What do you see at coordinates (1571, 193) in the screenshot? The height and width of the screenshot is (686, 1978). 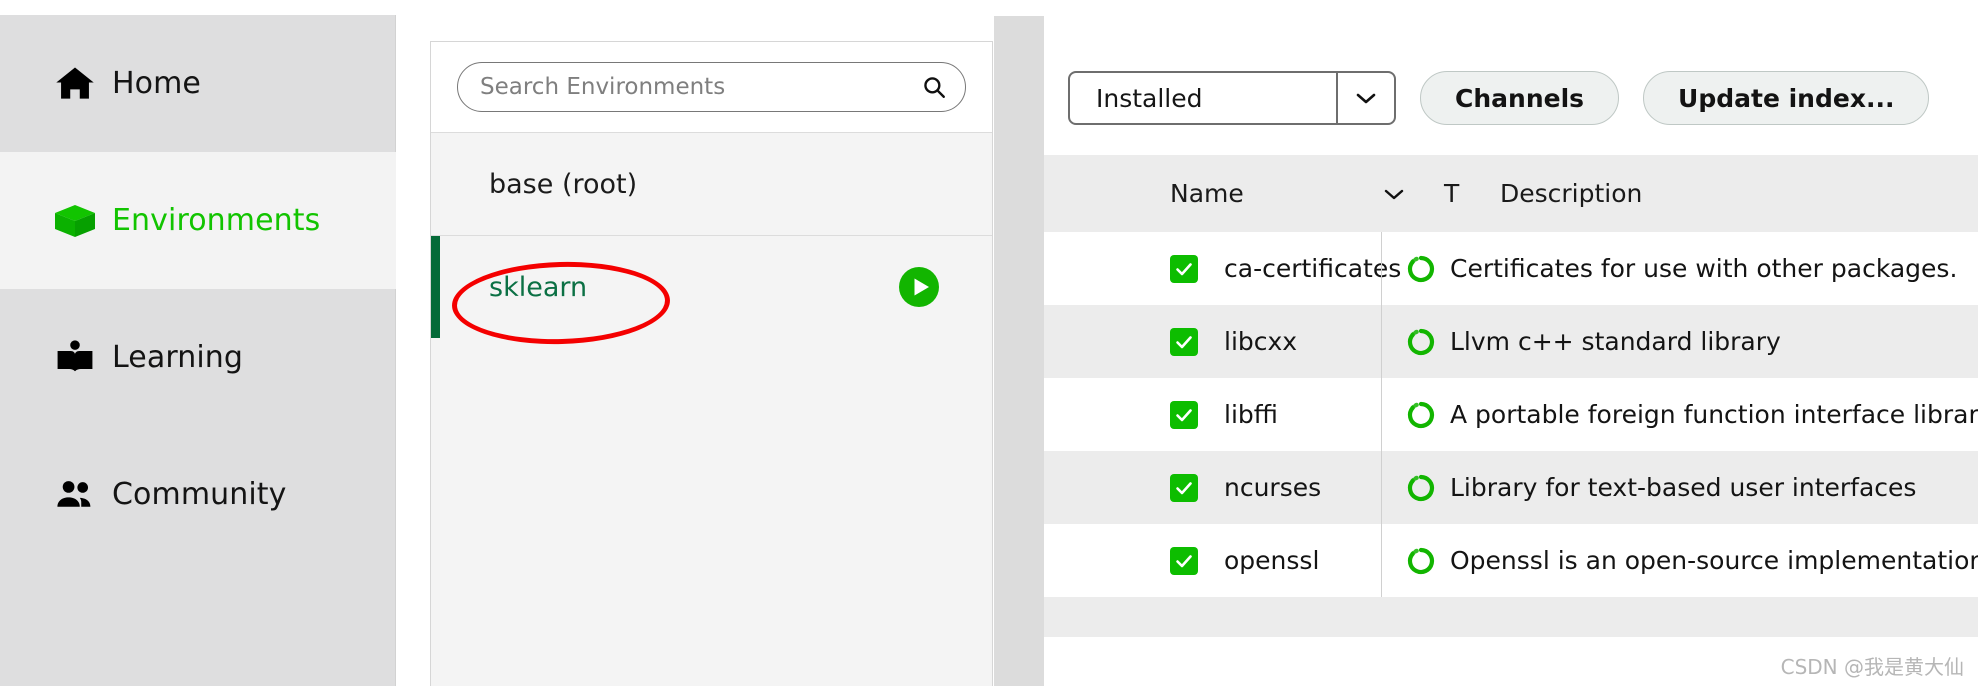 I see `column-header-description: Description` at bounding box center [1571, 193].